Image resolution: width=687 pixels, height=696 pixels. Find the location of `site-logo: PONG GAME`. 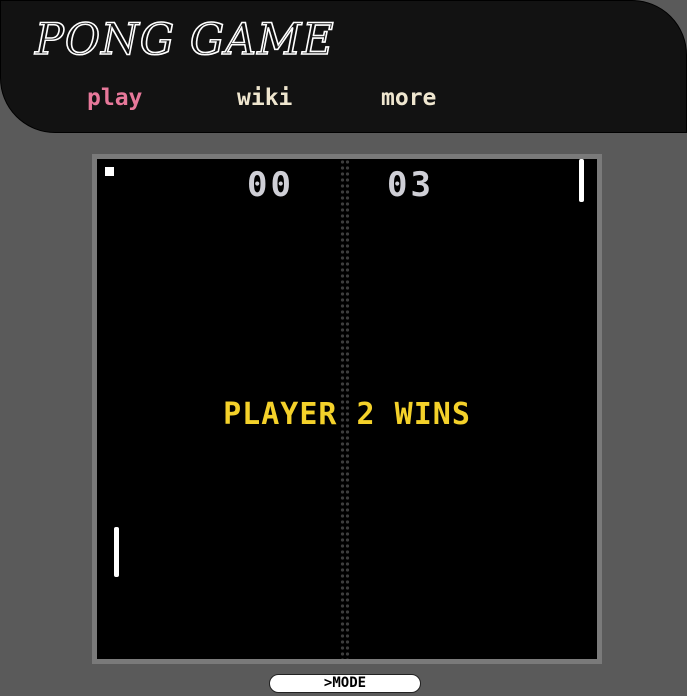

site-logo: PONG GAME is located at coordinates (184, 40).